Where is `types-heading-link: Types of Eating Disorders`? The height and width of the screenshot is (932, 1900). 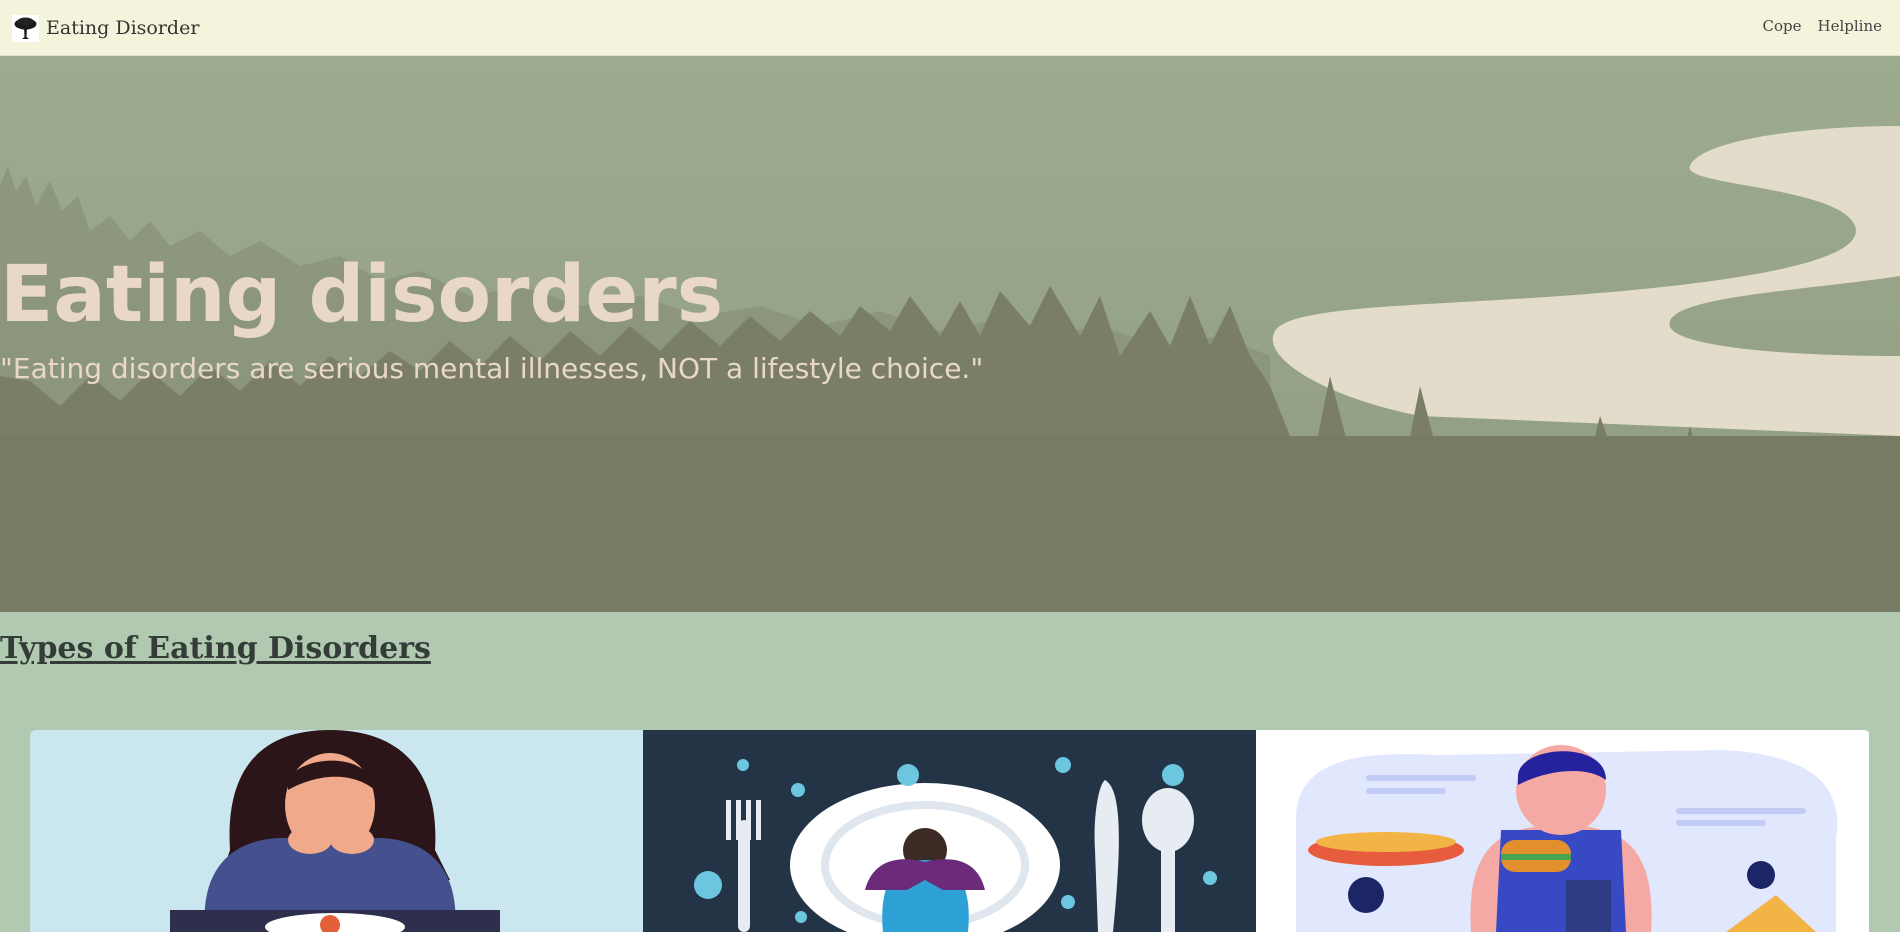 types-heading-link: Types of Eating Disorders is located at coordinates (215, 648).